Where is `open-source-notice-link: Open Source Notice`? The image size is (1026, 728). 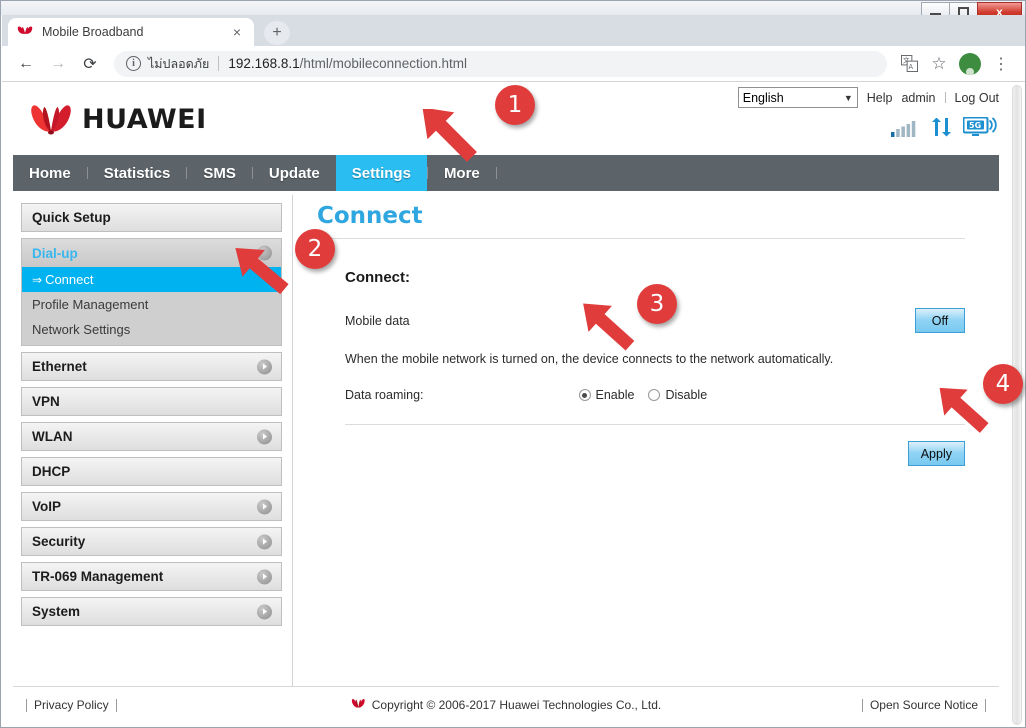 open-source-notice-link: Open Source Notice is located at coordinates (924, 705).